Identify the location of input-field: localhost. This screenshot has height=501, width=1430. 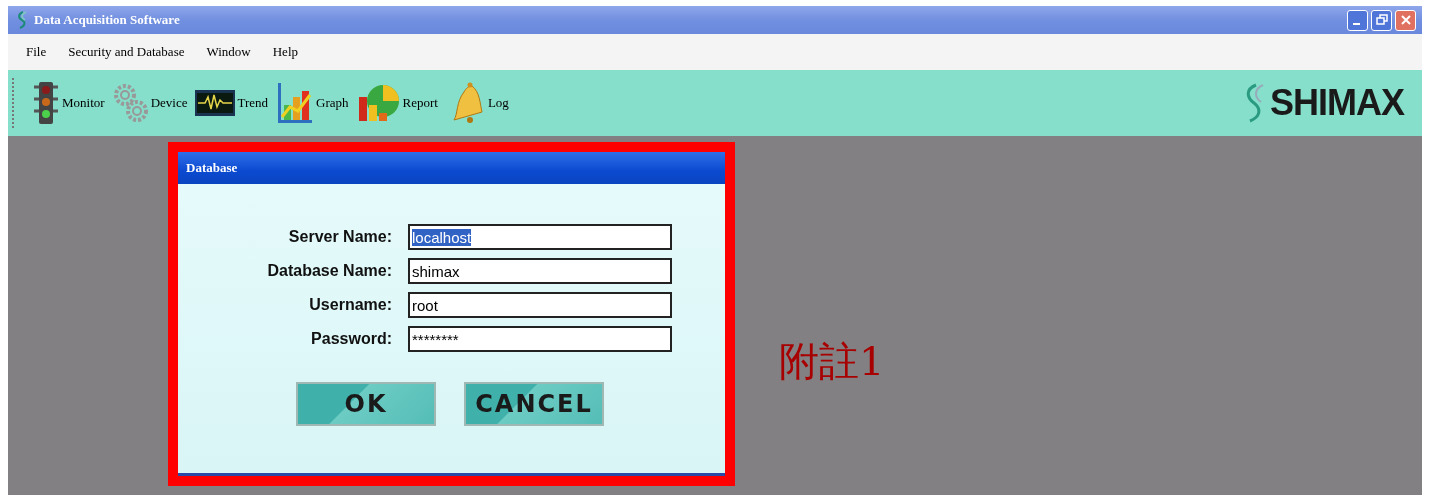
(540, 237).